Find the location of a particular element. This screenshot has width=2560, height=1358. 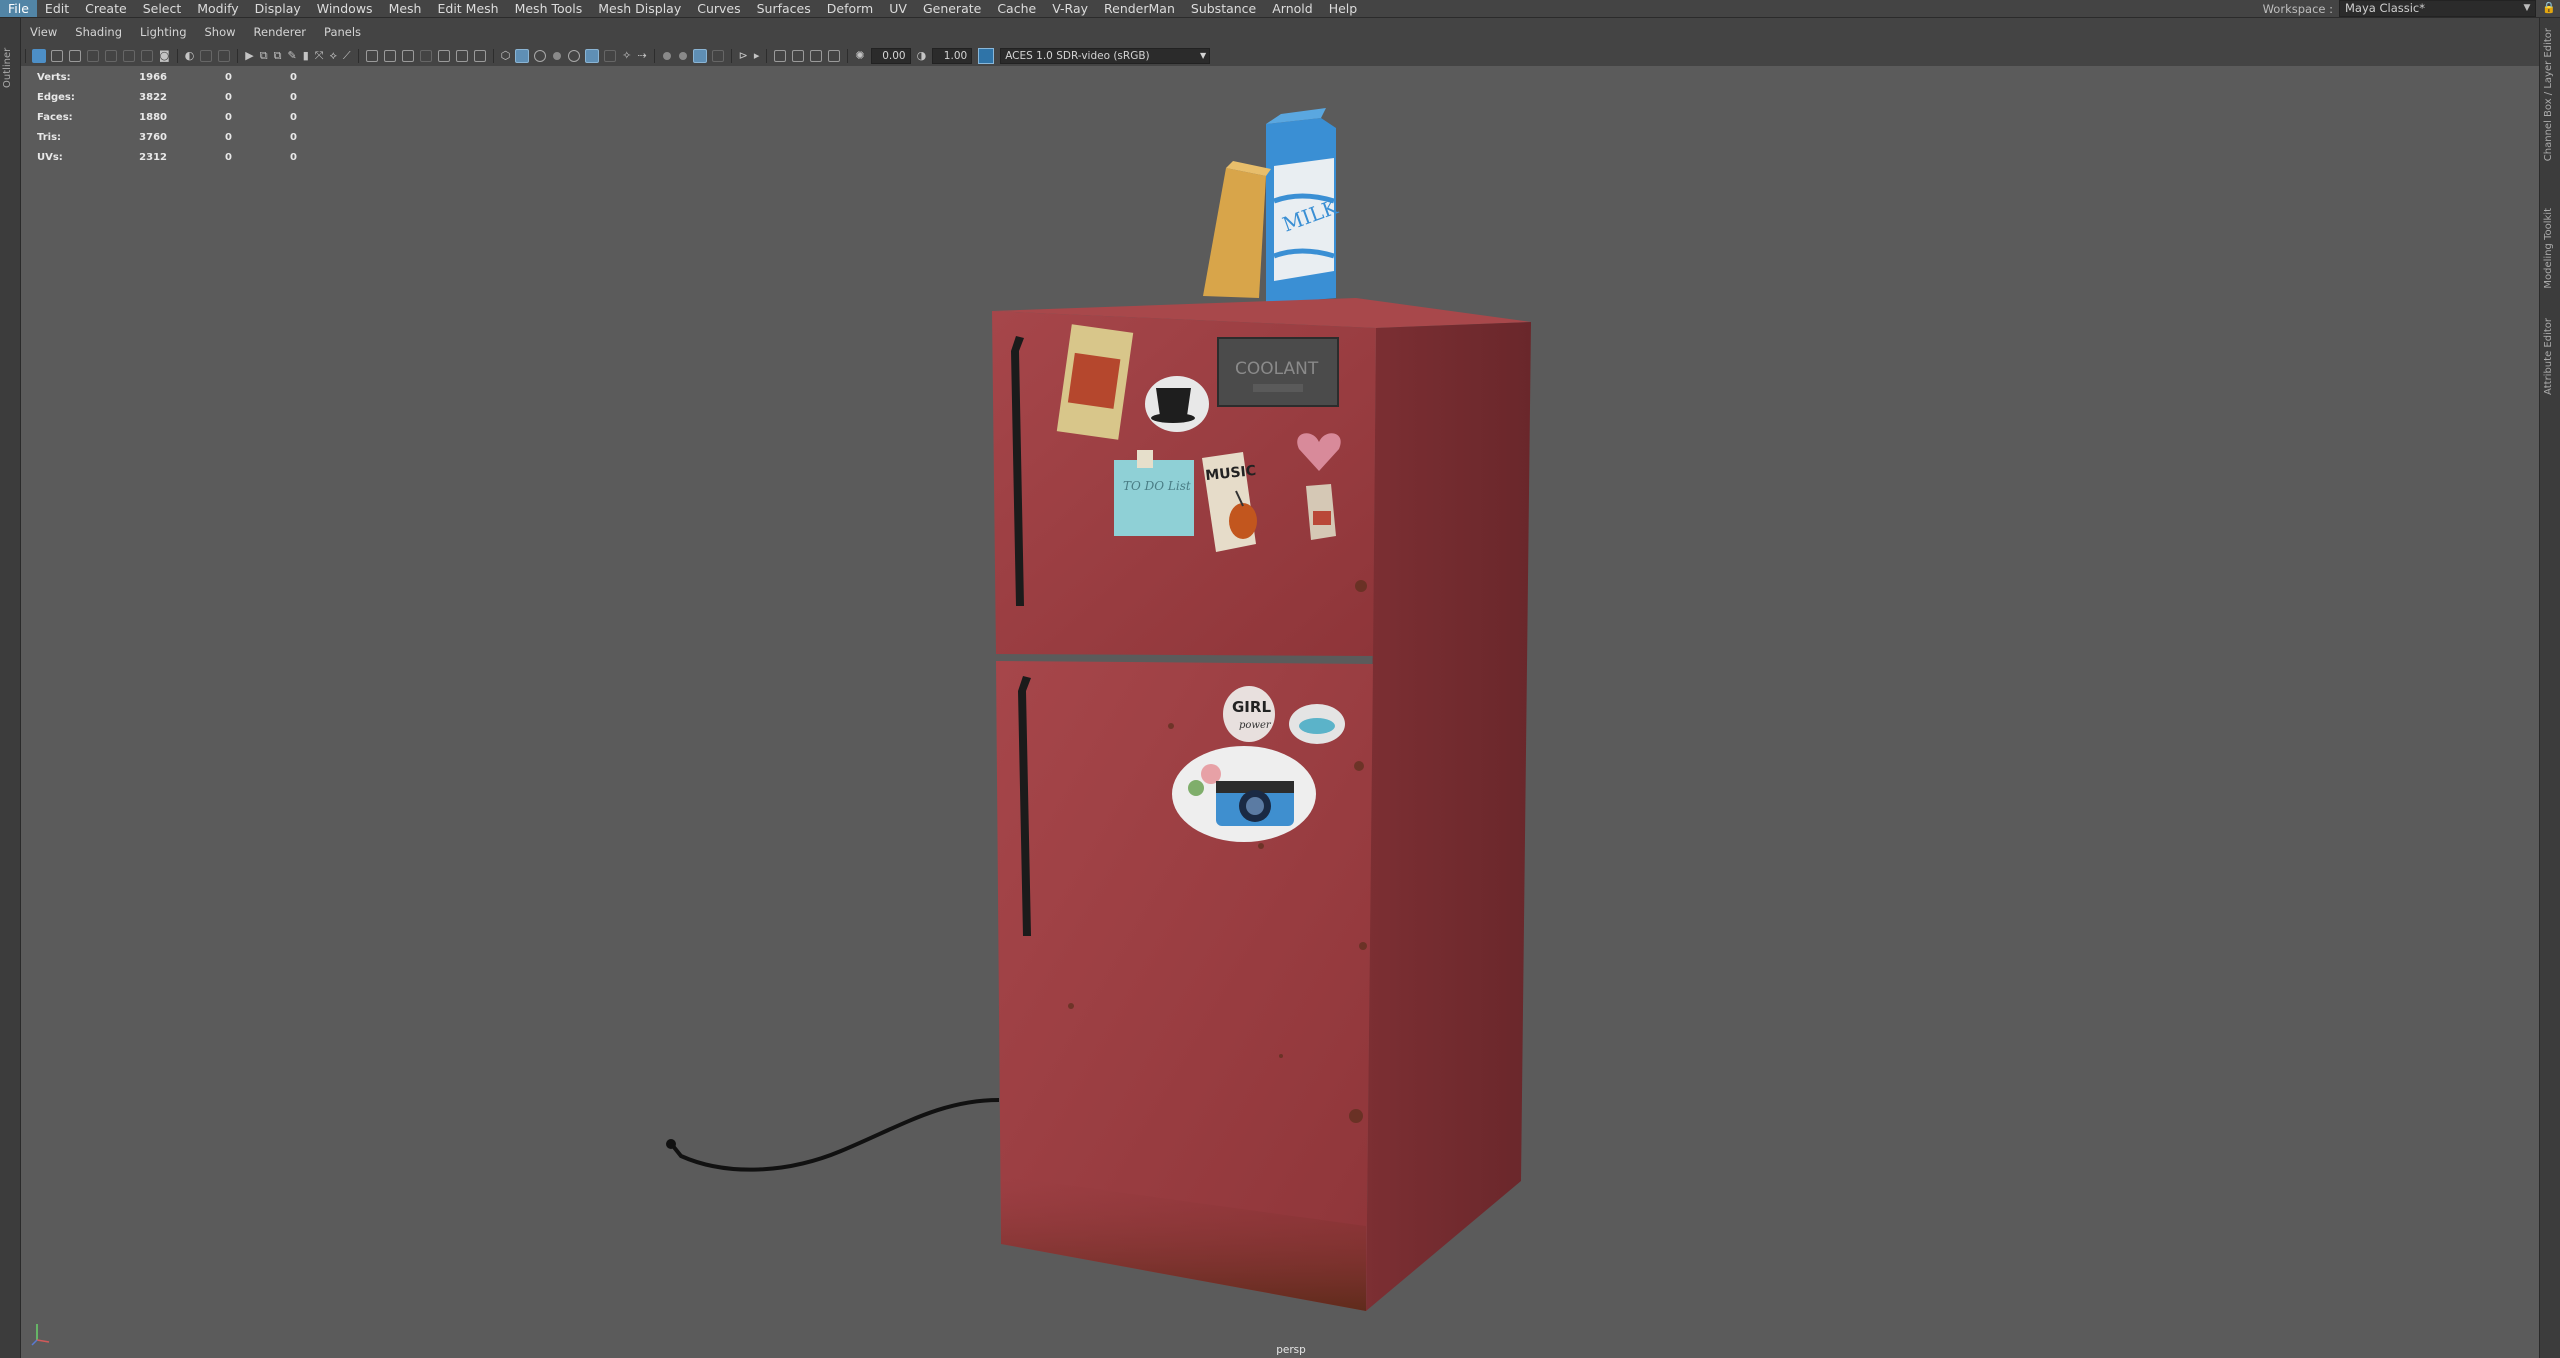

menu-curves: Curves is located at coordinates (718, 8).